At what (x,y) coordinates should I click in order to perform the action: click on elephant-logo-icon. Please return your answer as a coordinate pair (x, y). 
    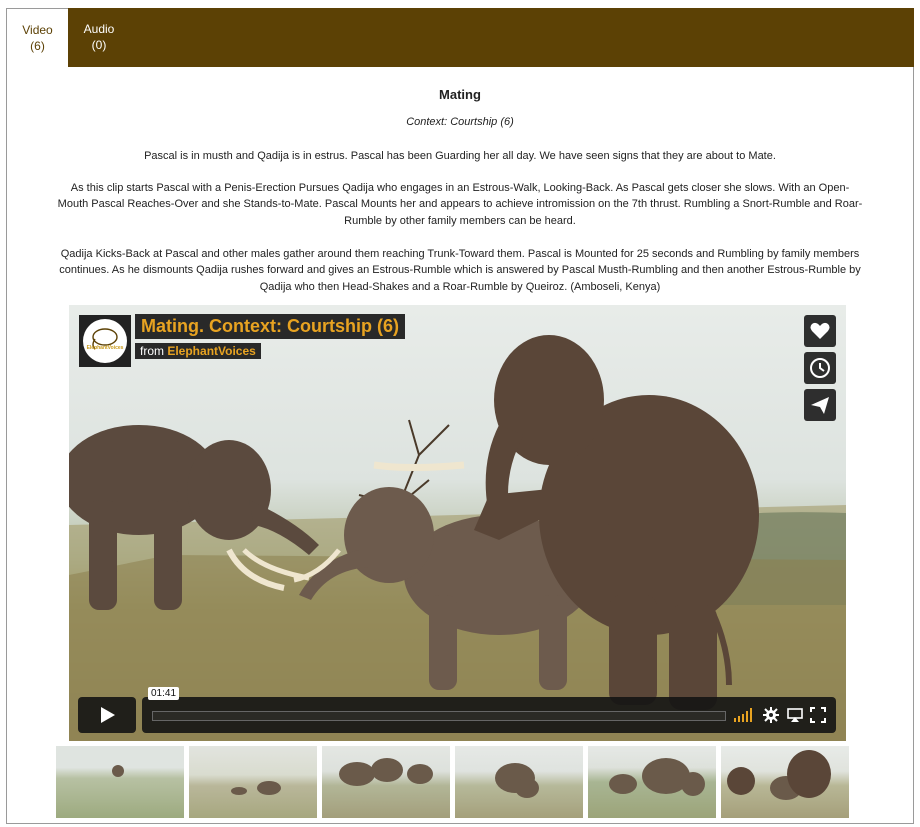
    Looking at the image, I should click on (105, 339).